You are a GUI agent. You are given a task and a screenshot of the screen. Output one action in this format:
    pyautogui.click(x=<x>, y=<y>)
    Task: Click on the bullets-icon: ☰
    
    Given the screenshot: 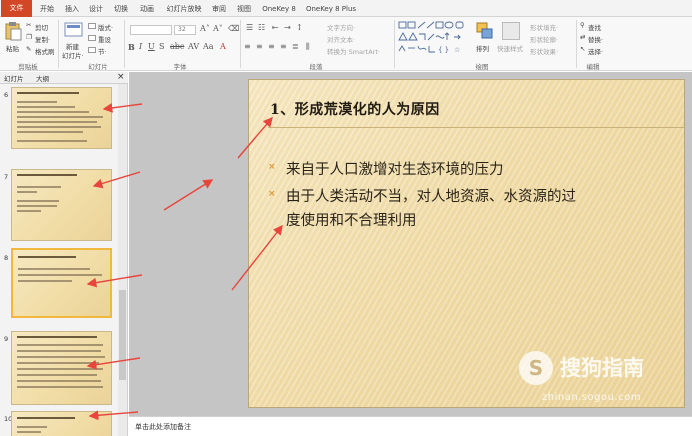 What is the action you would take?
    pyautogui.click(x=249, y=27)
    